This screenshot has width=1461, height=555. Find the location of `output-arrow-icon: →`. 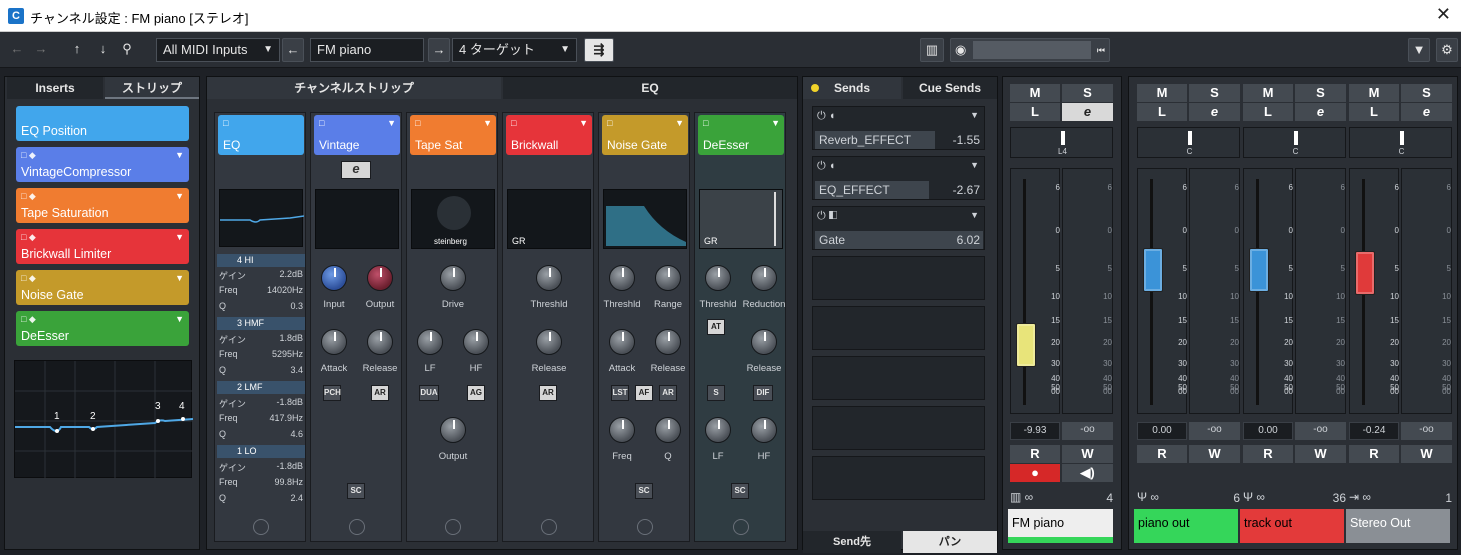

output-arrow-icon: → is located at coordinates (439, 50).